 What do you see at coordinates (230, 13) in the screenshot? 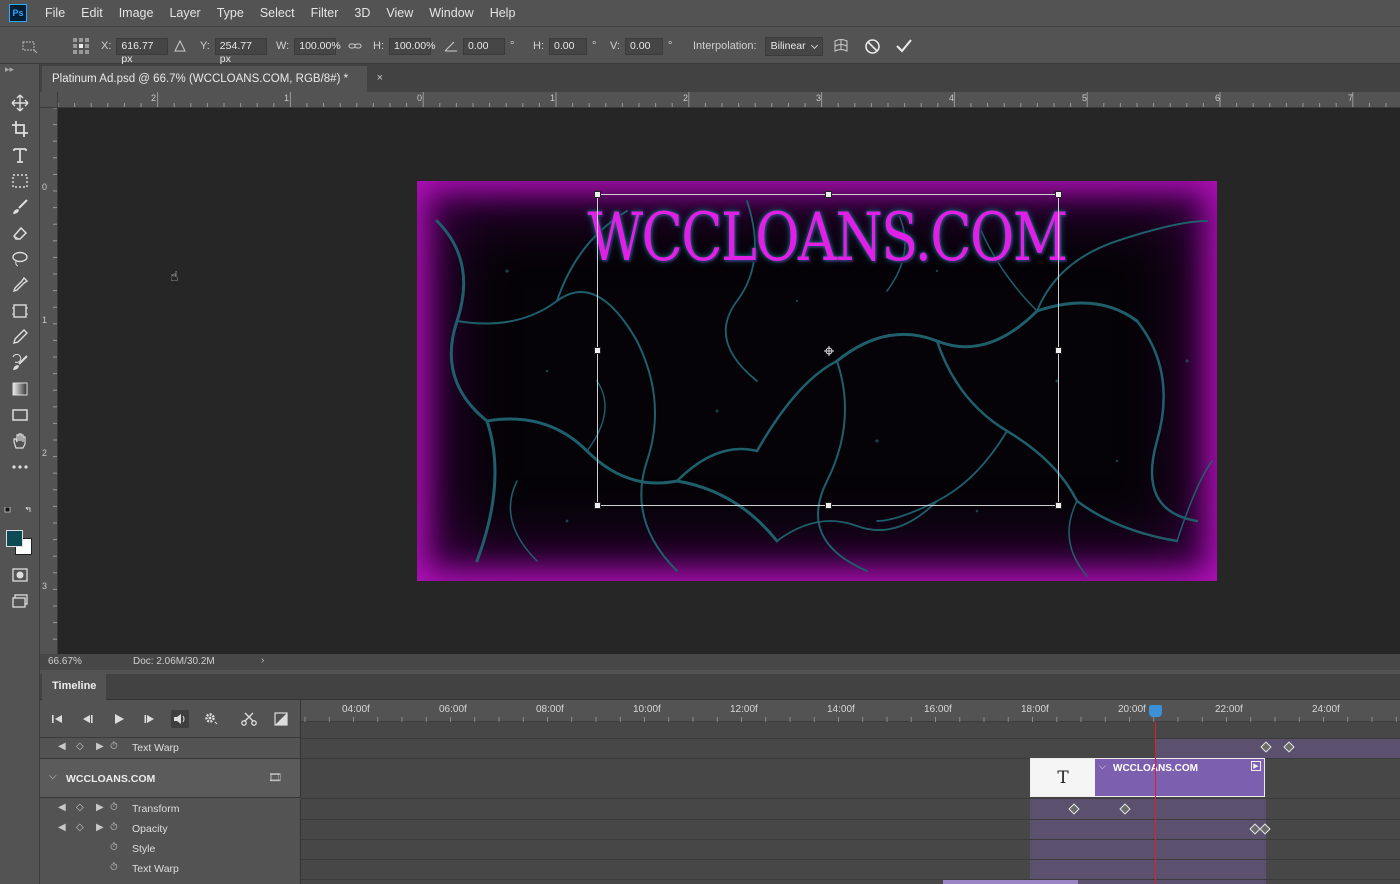
I see `menu-type: Type` at bounding box center [230, 13].